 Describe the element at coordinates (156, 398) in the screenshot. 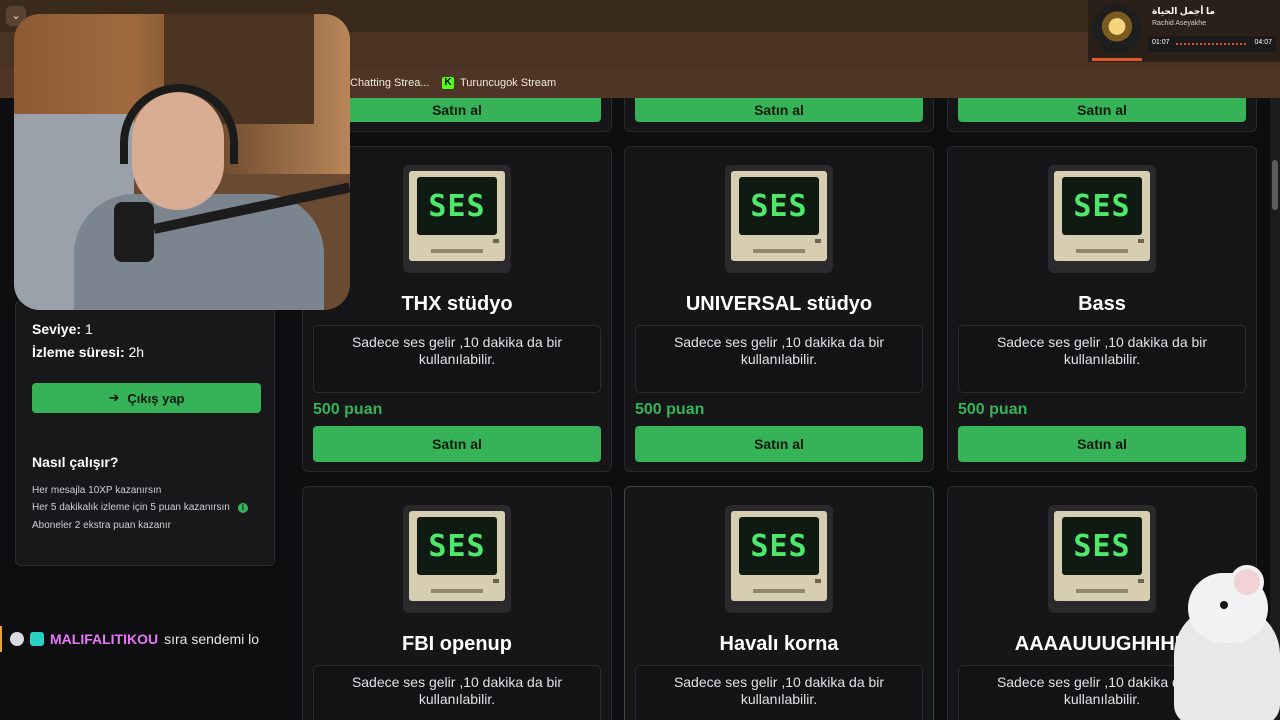

I see `logout-label: Çıkış yap` at that location.